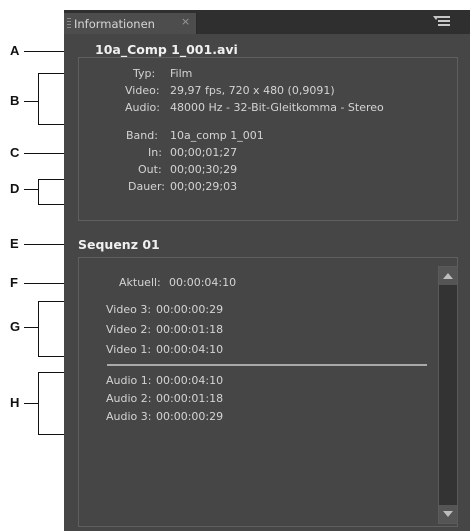  What do you see at coordinates (15, 326) in the screenshot?
I see `callout-g: G` at bounding box center [15, 326].